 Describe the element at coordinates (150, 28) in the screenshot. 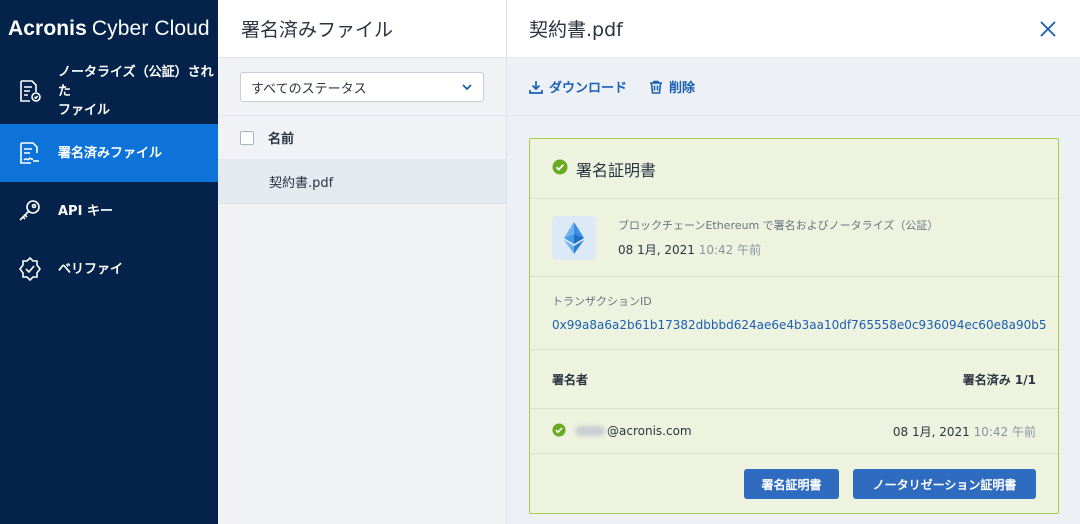

I see `brand-name-rest: Cyber Cloud` at that location.